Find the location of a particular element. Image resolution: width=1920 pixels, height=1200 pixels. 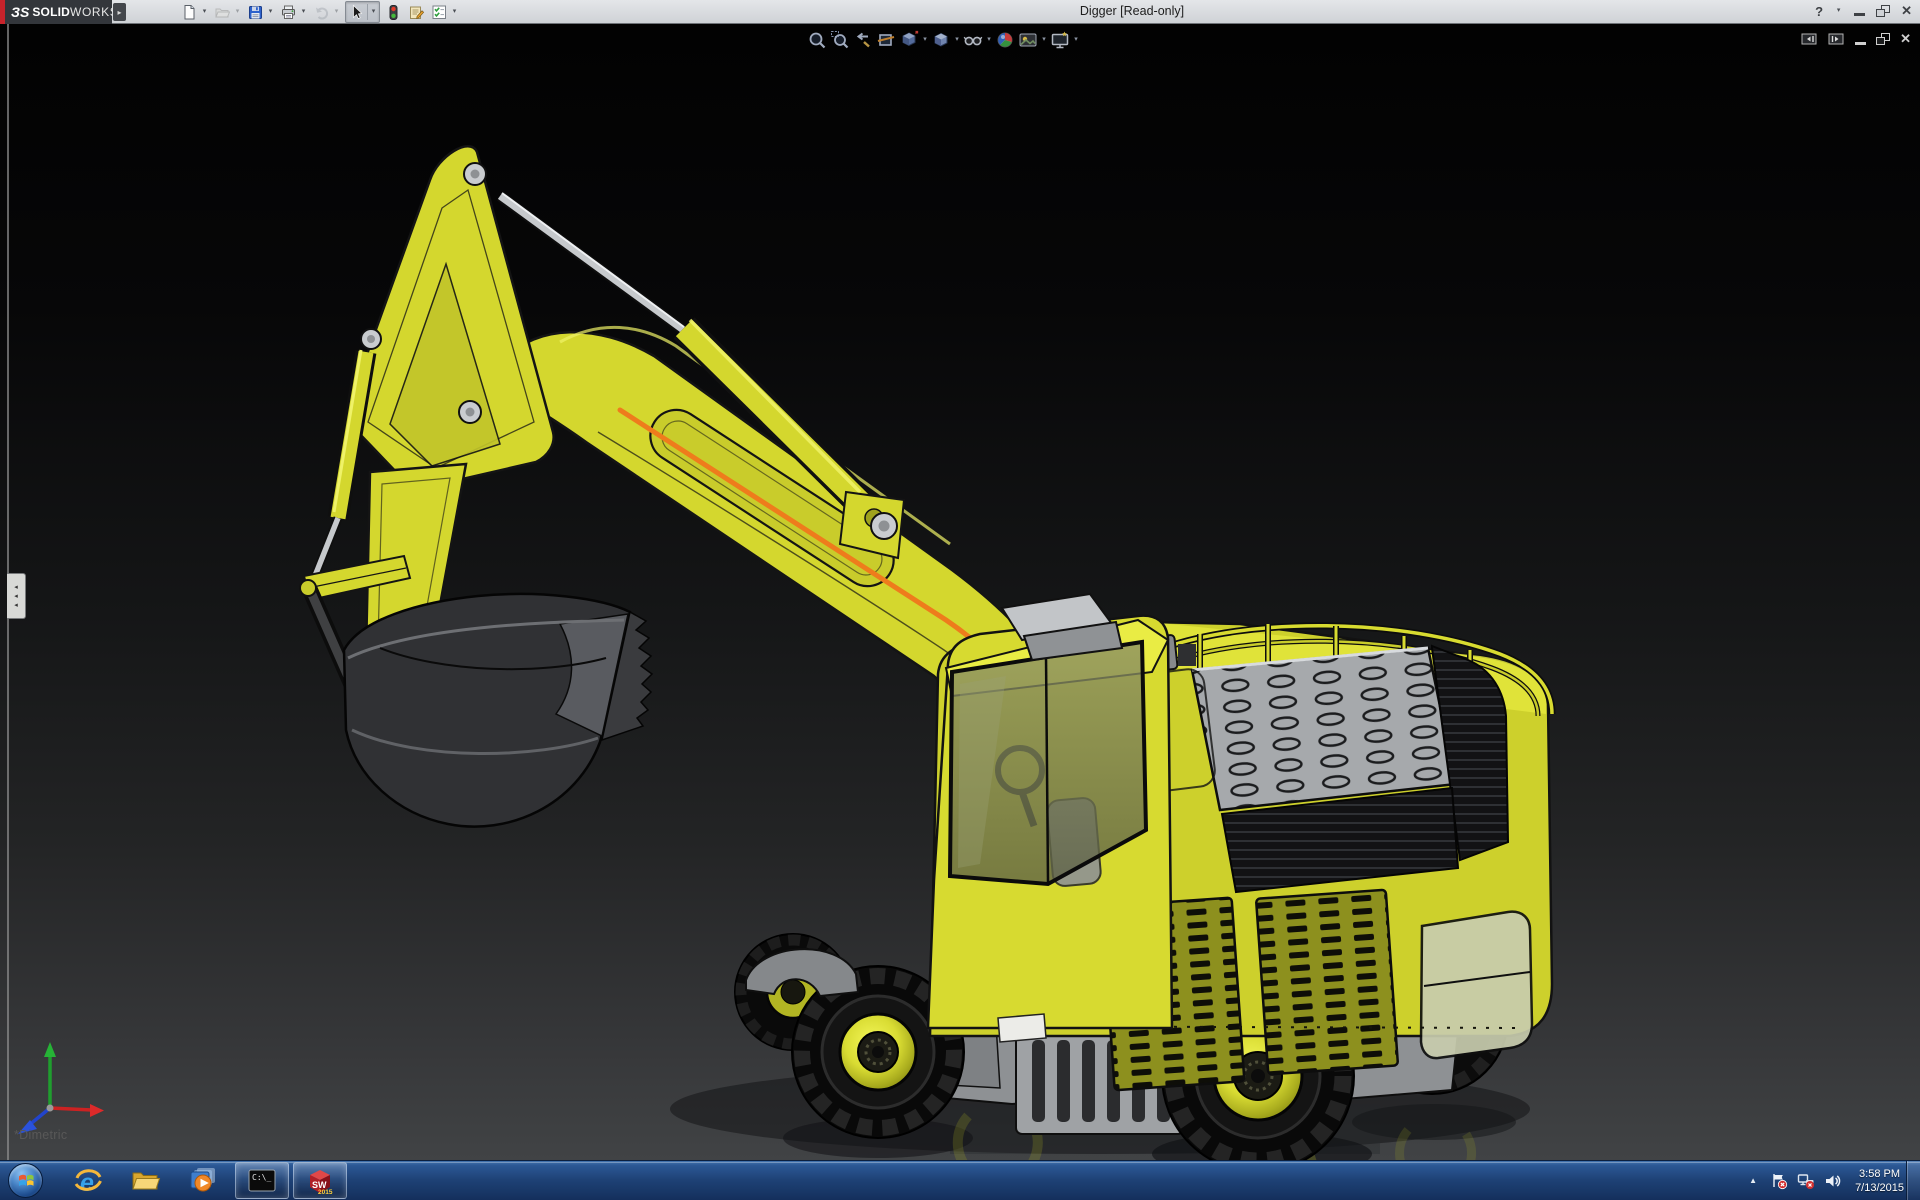

logo-text-bold: SOLID is located at coordinates (51, 12).